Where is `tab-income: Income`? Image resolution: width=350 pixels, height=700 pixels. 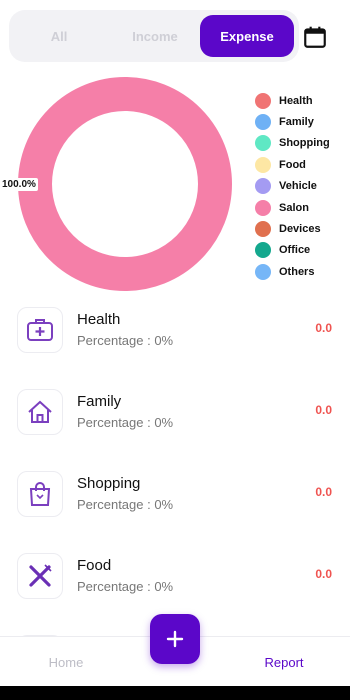
tab-income: Income is located at coordinates (155, 36).